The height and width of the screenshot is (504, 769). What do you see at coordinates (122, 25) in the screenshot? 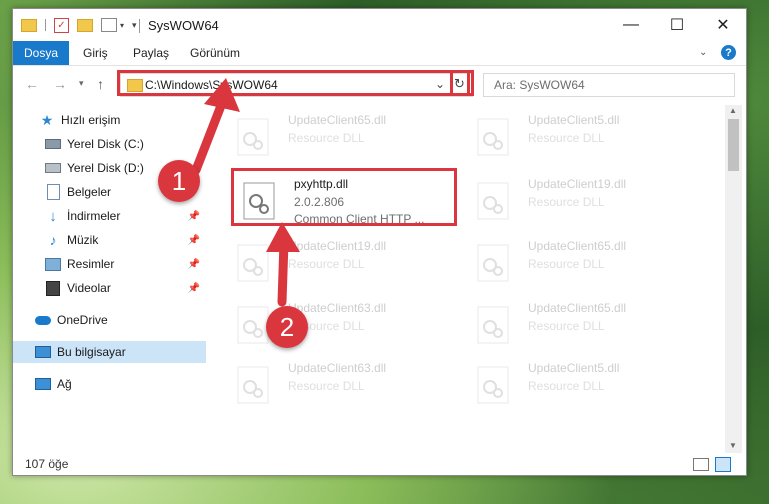
I see `chevron-down-icon: ▾` at bounding box center [122, 25].